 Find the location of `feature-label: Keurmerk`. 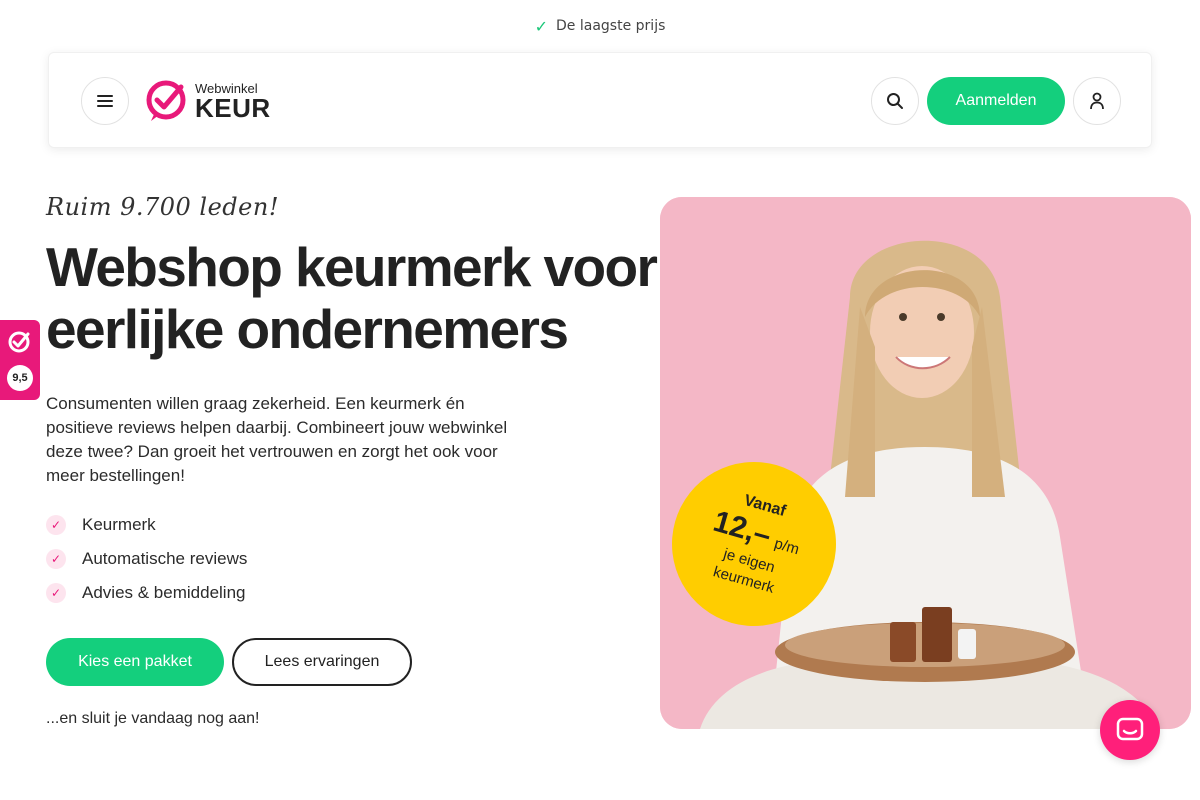

feature-label: Keurmerk is located at coordinates (119, 524).